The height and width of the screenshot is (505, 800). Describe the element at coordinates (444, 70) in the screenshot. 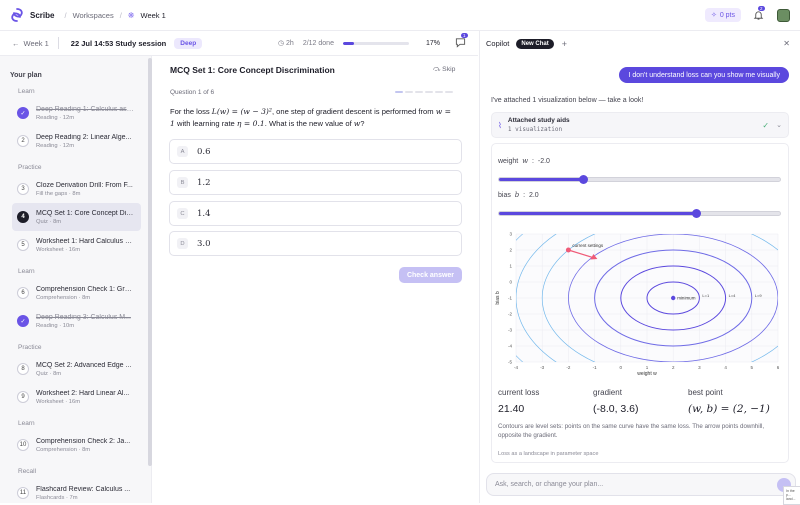

I see `skip-button: ⤼ Skip` at that location.